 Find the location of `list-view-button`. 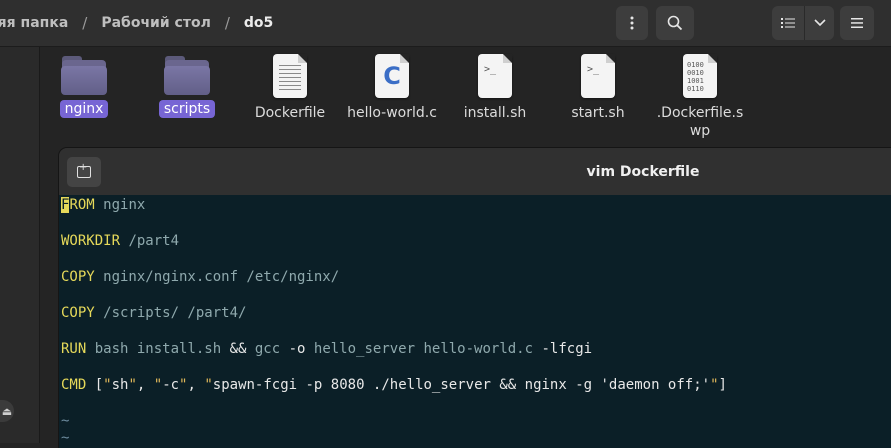

list-view-button is located at coordinates (788, 23).